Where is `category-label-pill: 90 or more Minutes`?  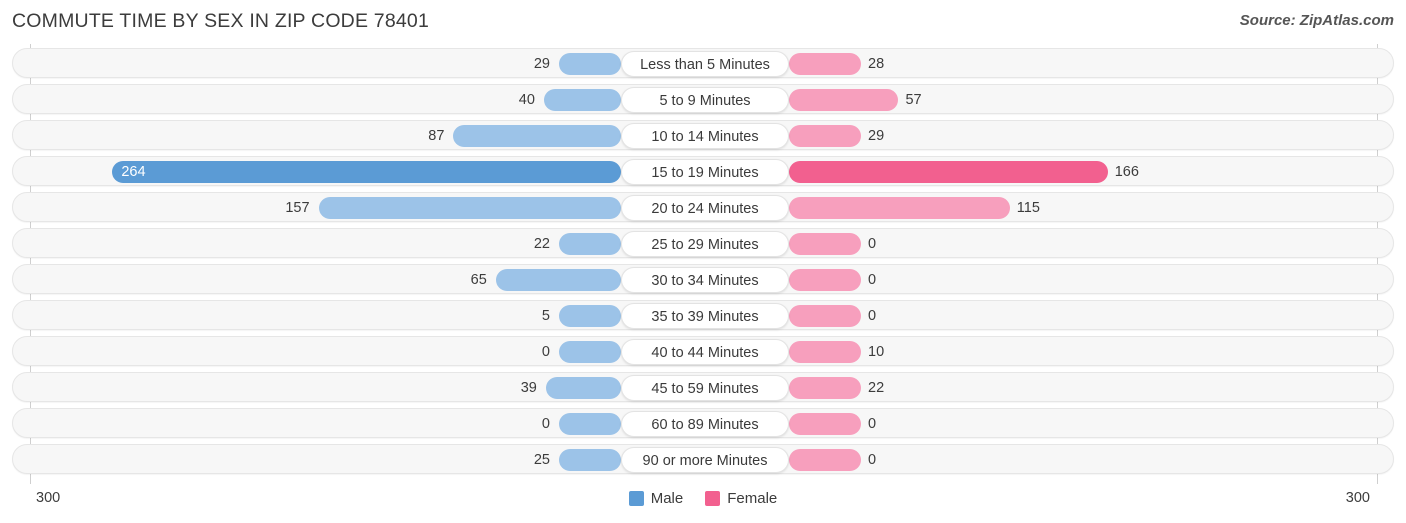
category-label-pill: 90 or more Minutes is located at coordinates (705, 460).